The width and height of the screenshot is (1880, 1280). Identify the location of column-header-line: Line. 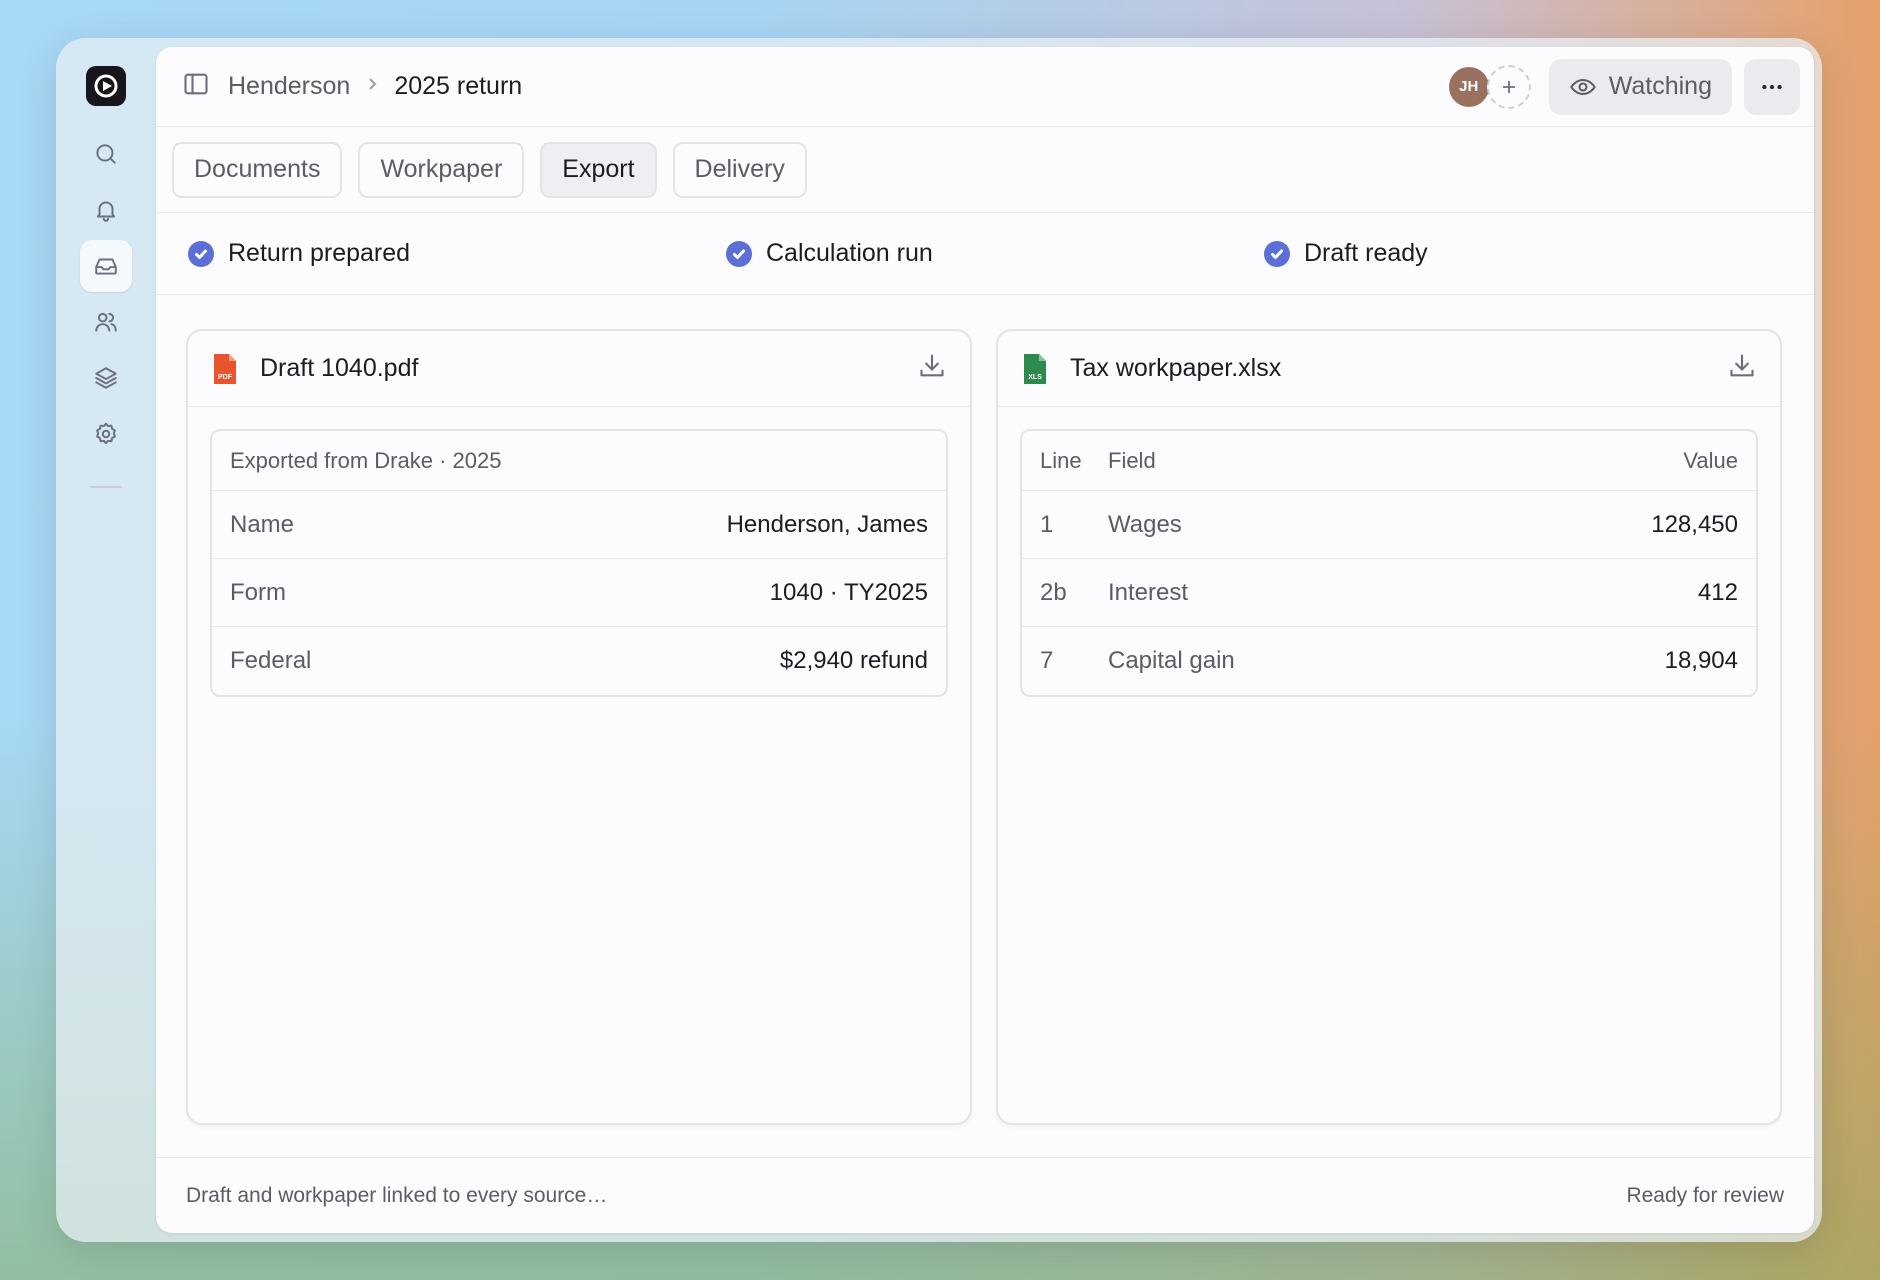
(1061, 460).